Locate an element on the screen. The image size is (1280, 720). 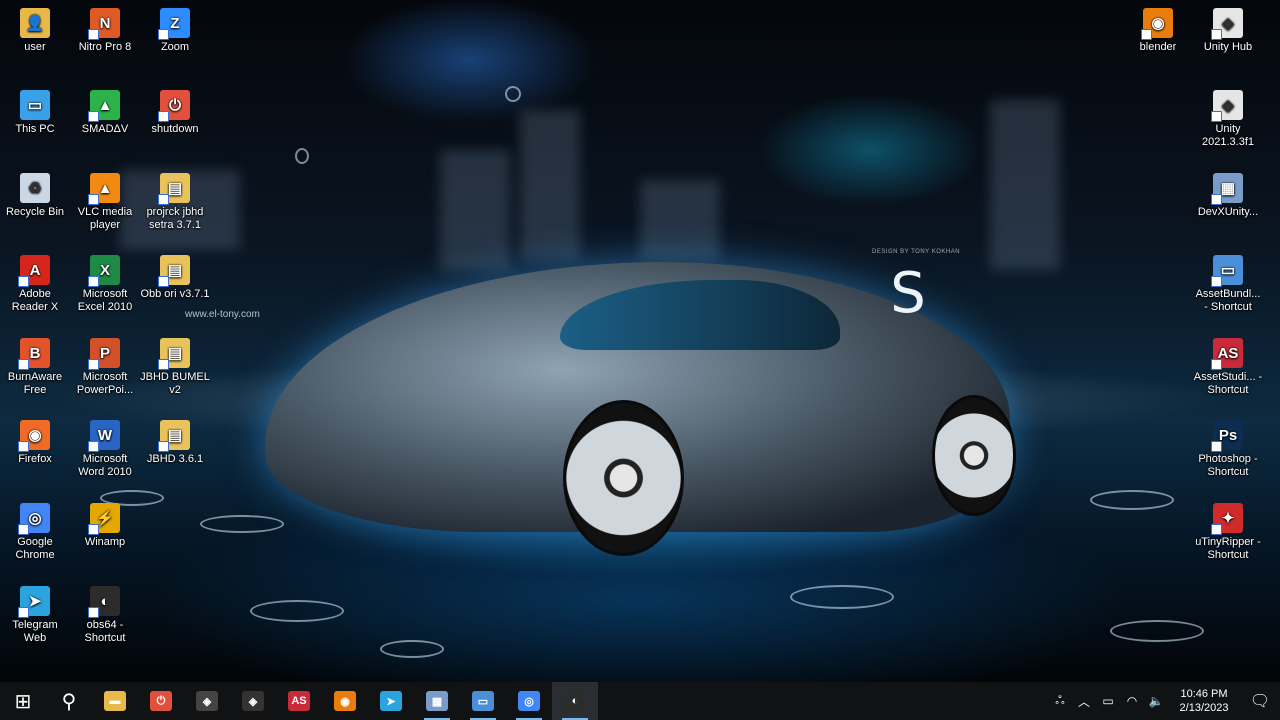
blender-taskbar-icon: ◉ is located at coordinates (345, 701).